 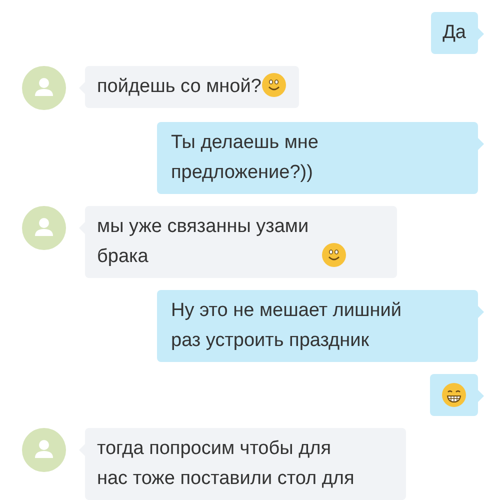 I want to click on message-text: Ты делаешь мне предложение?)), so click(x=244, y=157).